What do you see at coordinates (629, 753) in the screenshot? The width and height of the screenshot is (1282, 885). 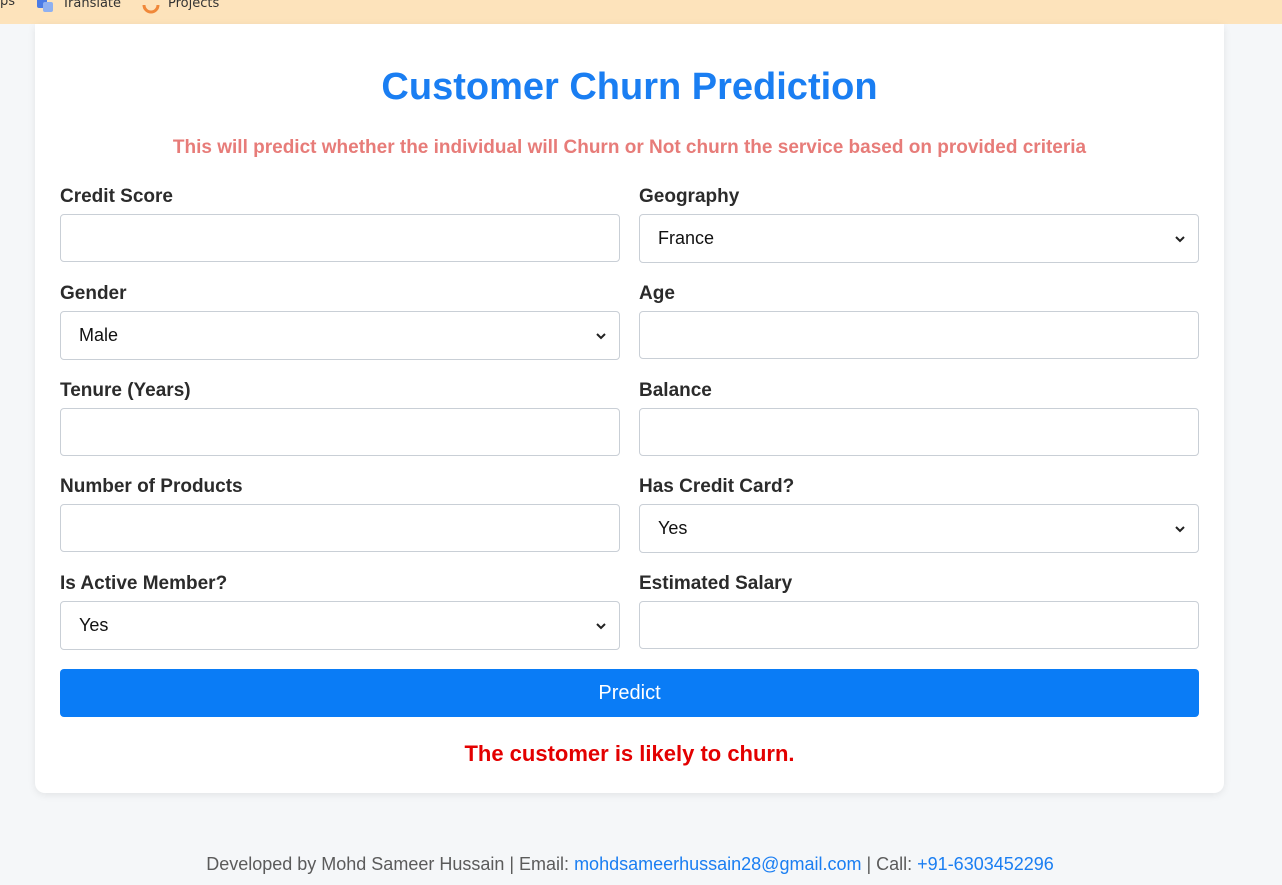 I see `prediction-result: The customer is likely to churn.` at bounding box center [629, 753].